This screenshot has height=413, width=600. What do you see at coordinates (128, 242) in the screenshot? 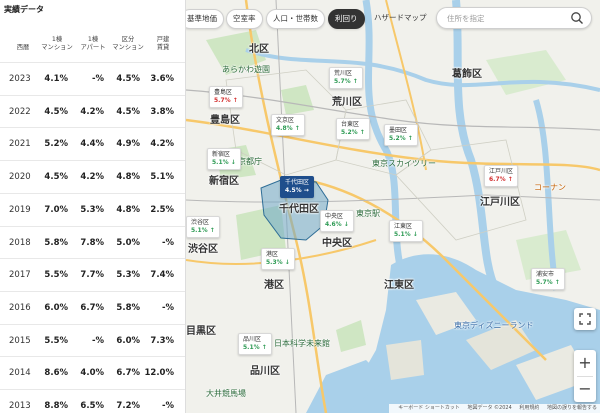
I see `yield-cell: 5.0%` at bounding box center [128, 242].